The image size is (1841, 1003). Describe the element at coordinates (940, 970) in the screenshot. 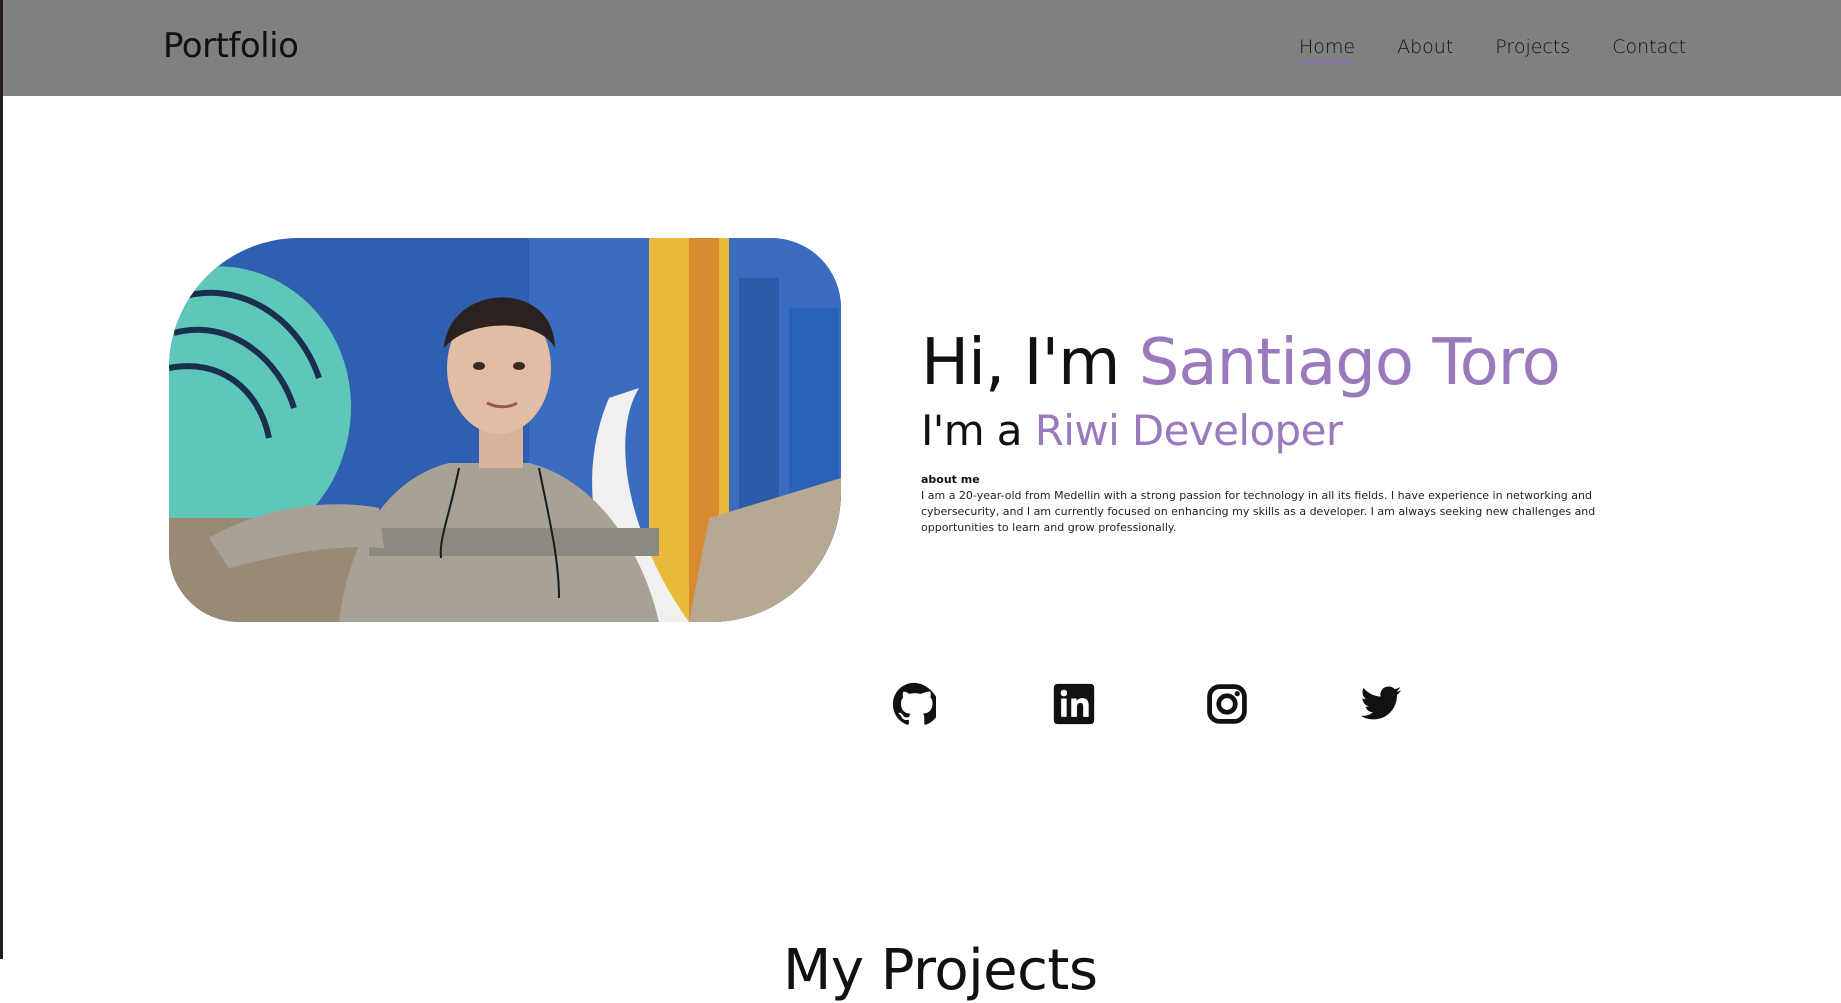

I see `projects-heading: My Projects` at that location.